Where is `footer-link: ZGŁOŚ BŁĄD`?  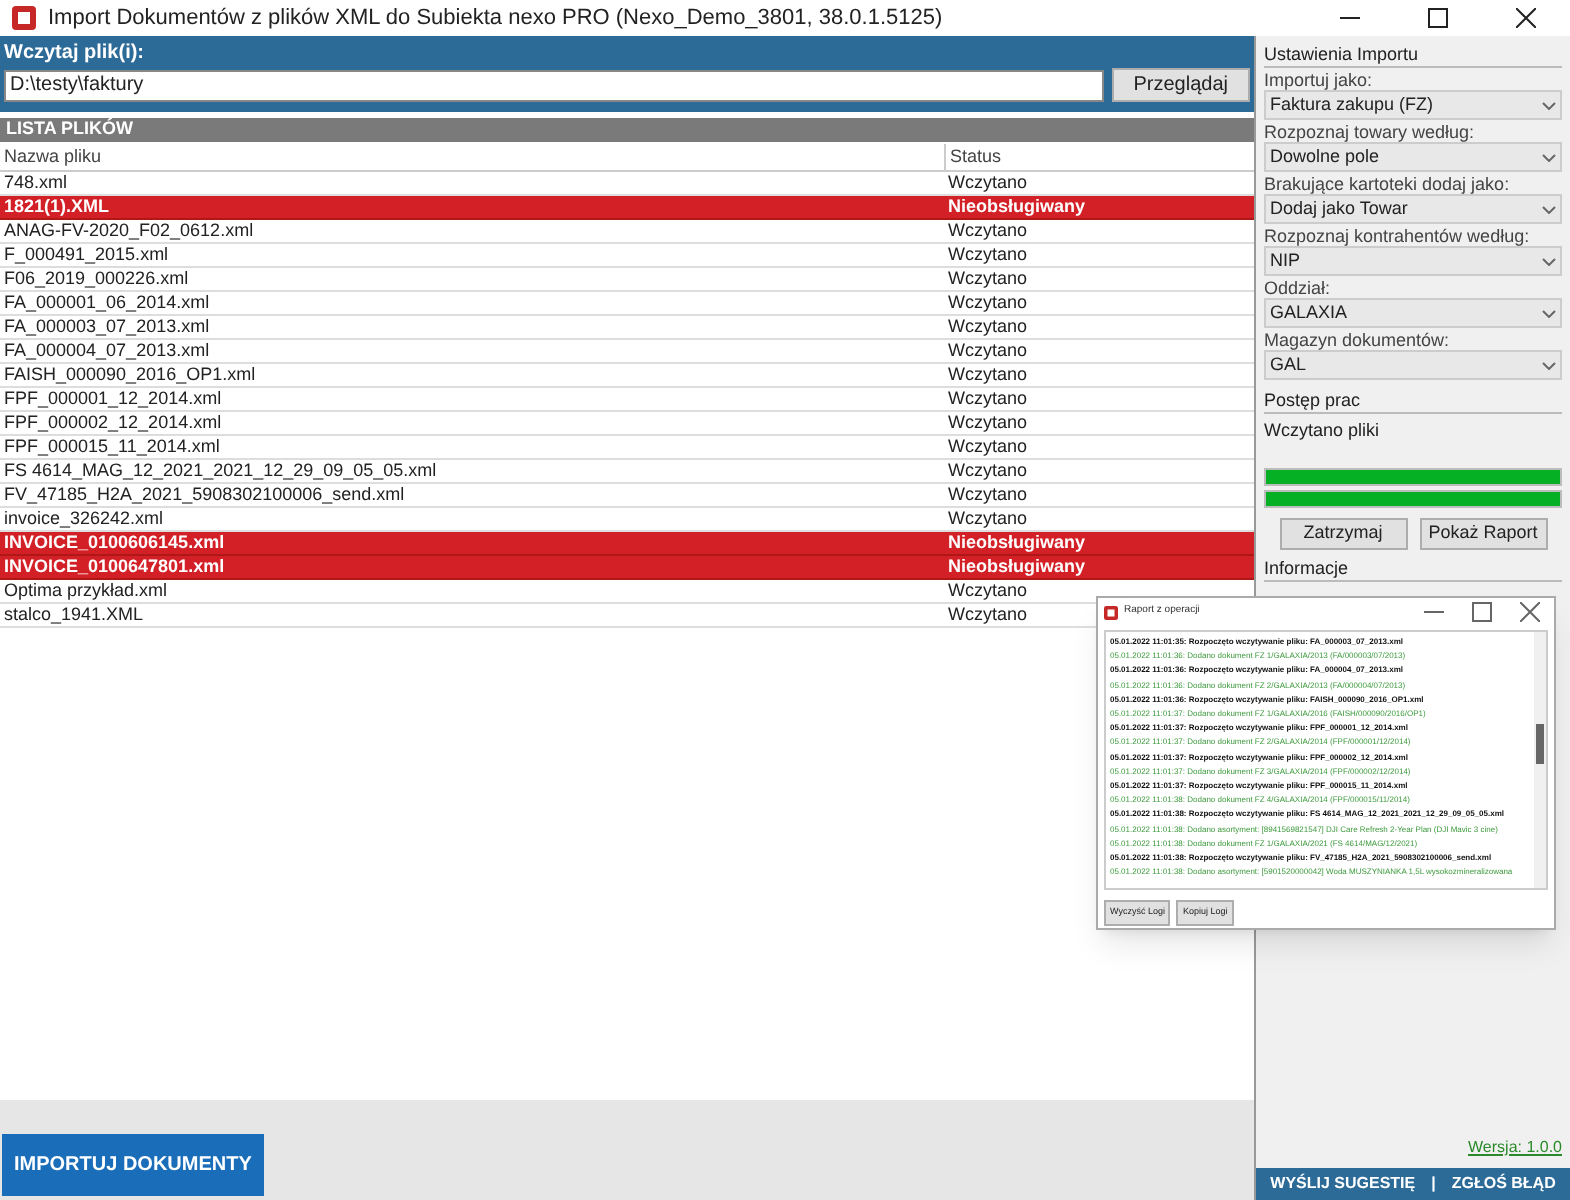
footer-link: ZGŁOŚ BŁĄD is located at coordinates (1503, 1184).